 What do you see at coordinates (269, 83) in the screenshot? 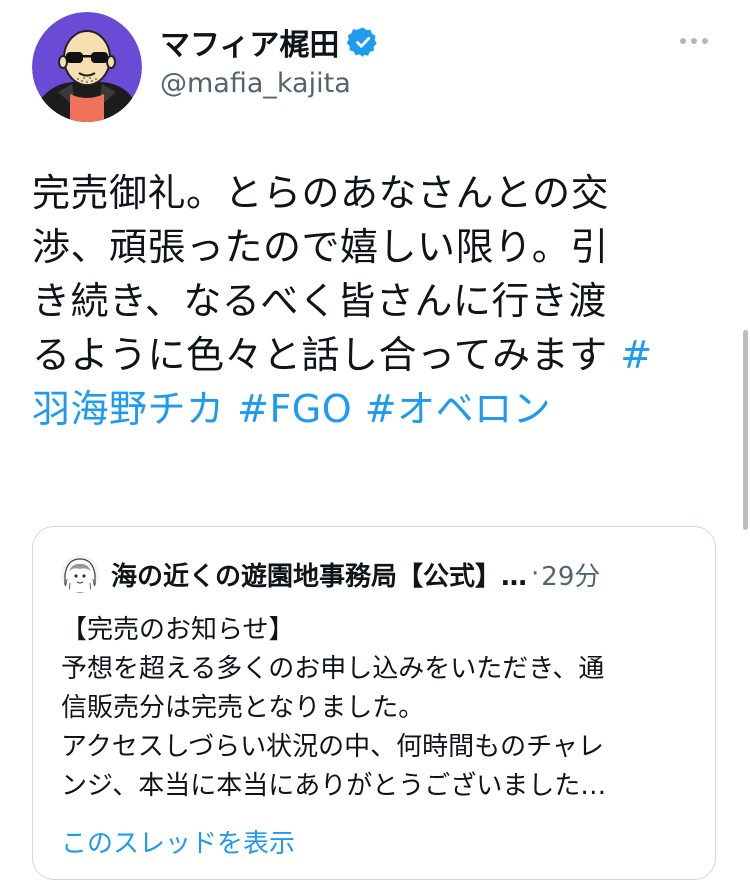
I see `author-handle: @mafia_kajita` at bounding box center [269, 83].